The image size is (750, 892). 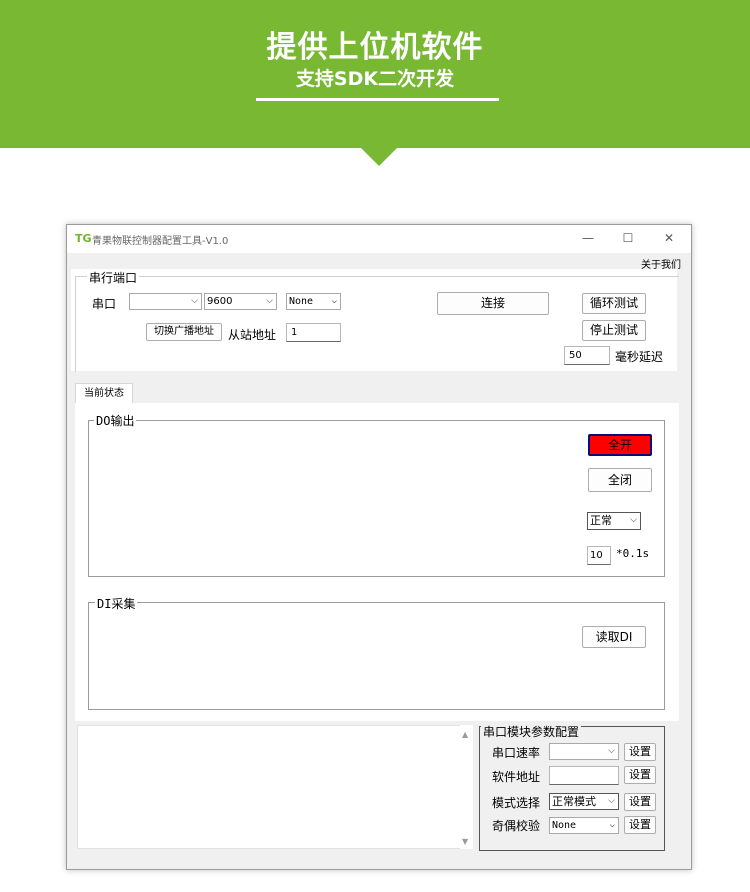 I want to click on baud-select-value: 9600, so click(x=220, y=301).